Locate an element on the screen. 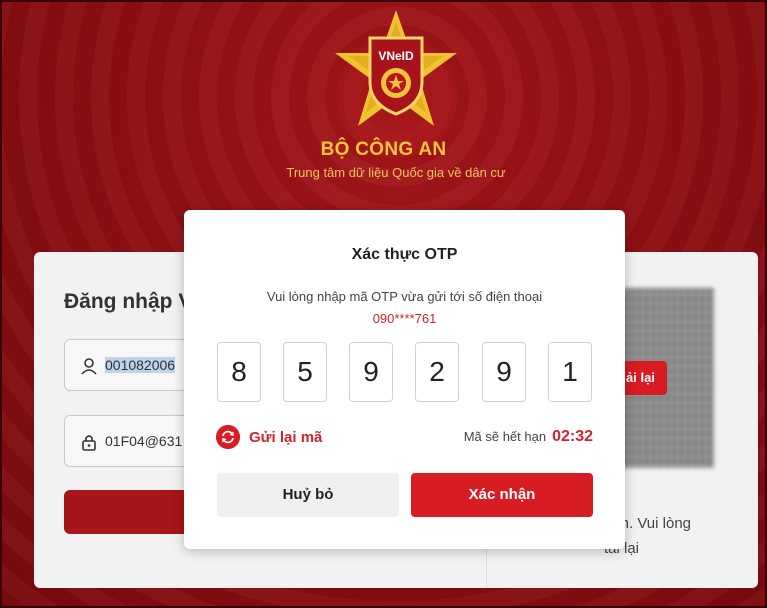 This screenshot has width=767, height=608. resend-code-button: Gửi lại mã is located at coordinates (269, 437).